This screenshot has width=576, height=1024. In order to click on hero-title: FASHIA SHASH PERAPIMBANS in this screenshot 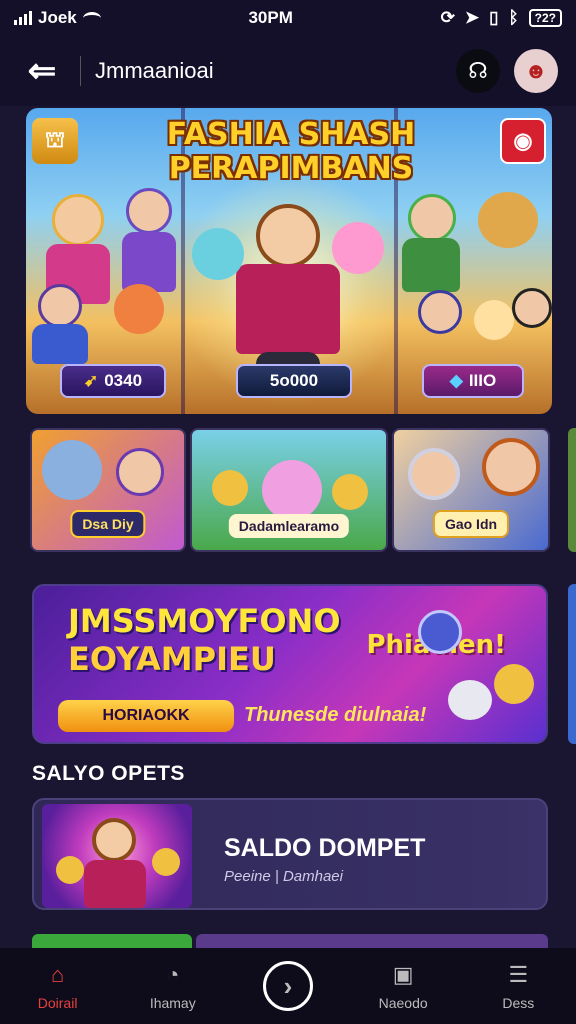, I will do `click(291, 152)`.